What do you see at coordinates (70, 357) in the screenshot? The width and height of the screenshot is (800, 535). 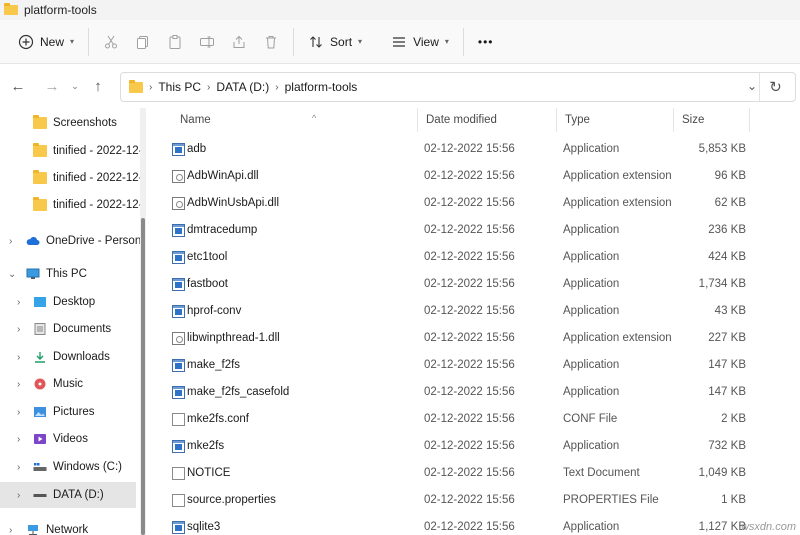 I see `sidebar-item-downloads: › Downloads` at bounding box center [70, 357].